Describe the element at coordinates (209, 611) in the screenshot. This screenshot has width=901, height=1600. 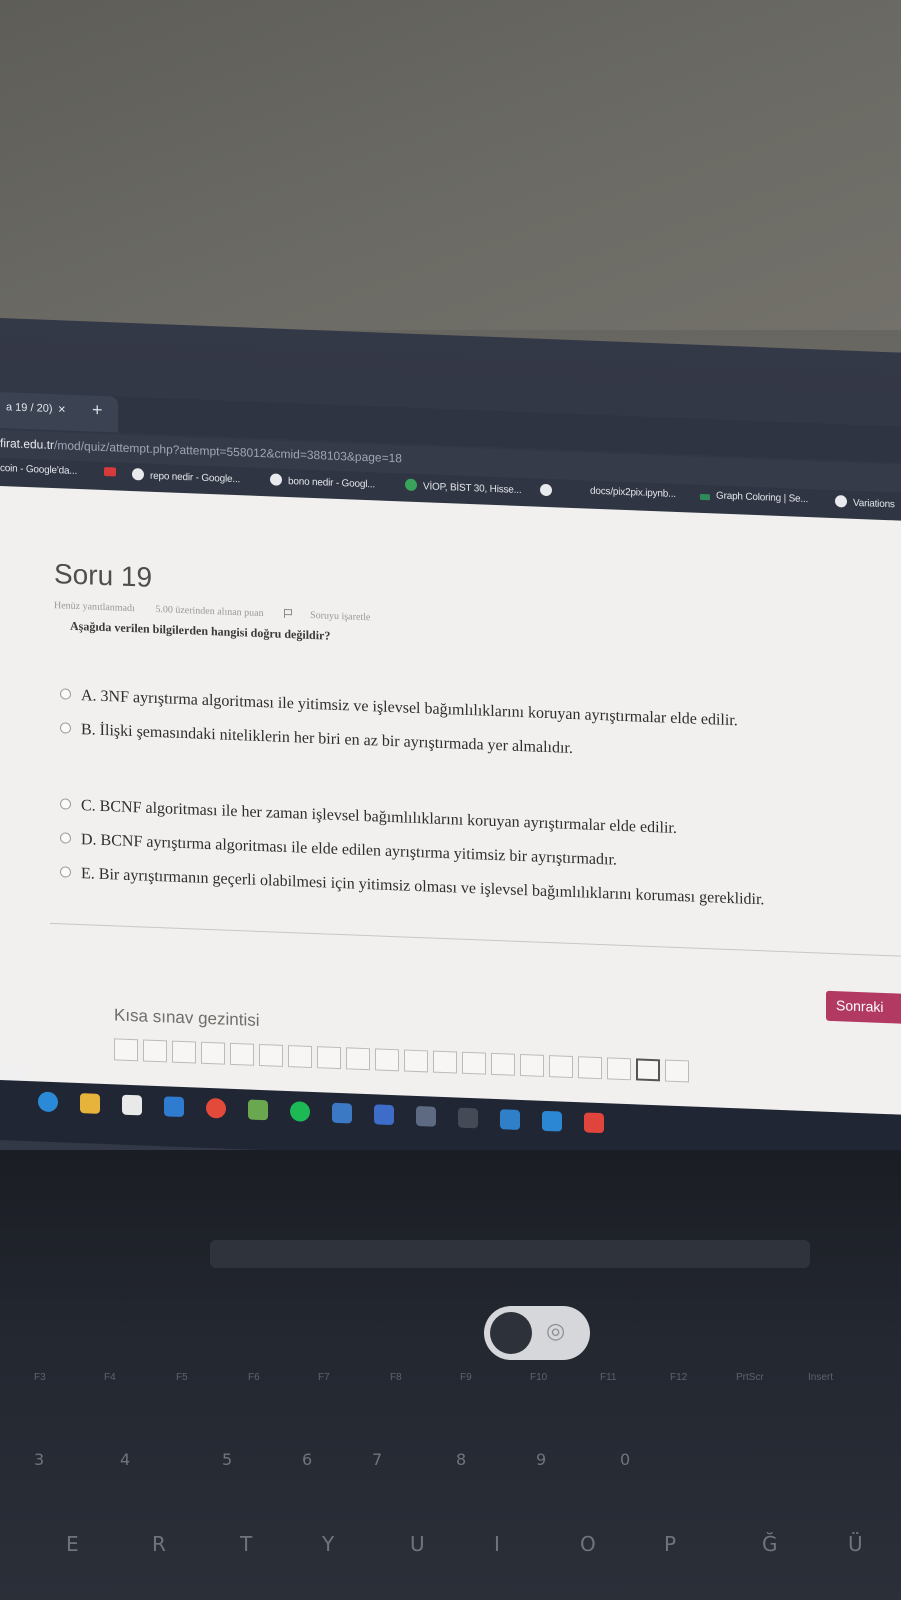
I see `question-points: 5.00 üzerinden alınan puan` at that location.